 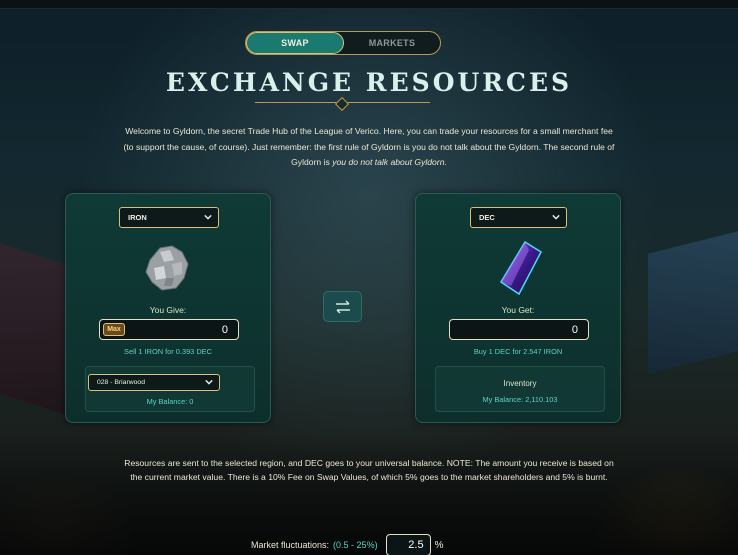 What do you see at coordinates (519, 329) in the screenshot?
I see `get-amount-input: 0` at bounding box center [519, 329].